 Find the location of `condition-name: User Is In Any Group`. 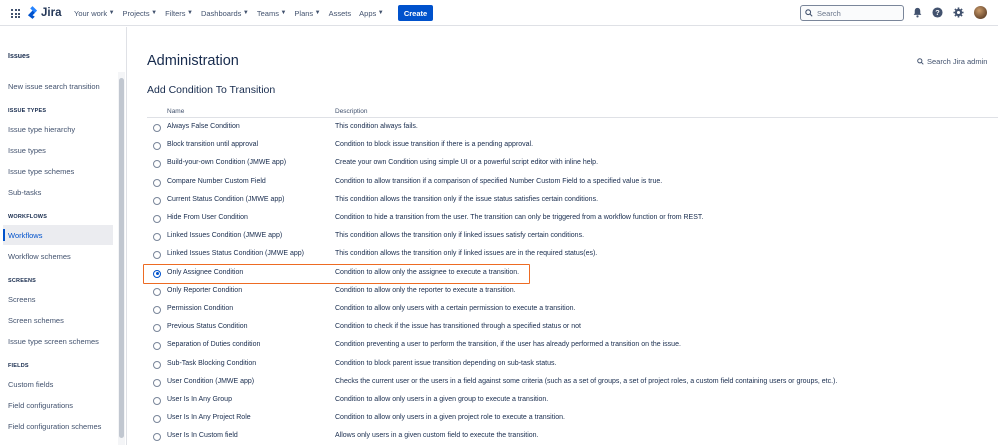

condition-name: User Is In Any Group is located at coordinates (199, 399).